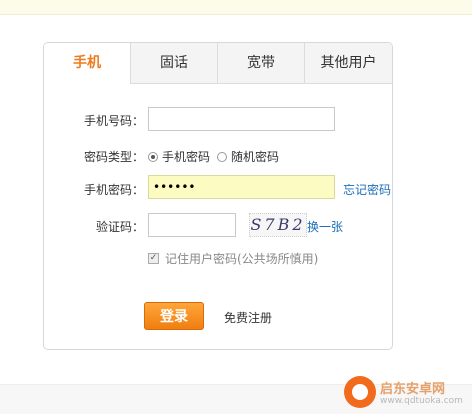  Describe the element at coordinates (153, 258) in the screenshot. I see `checkbox-checked-icon: ✓` at that location.